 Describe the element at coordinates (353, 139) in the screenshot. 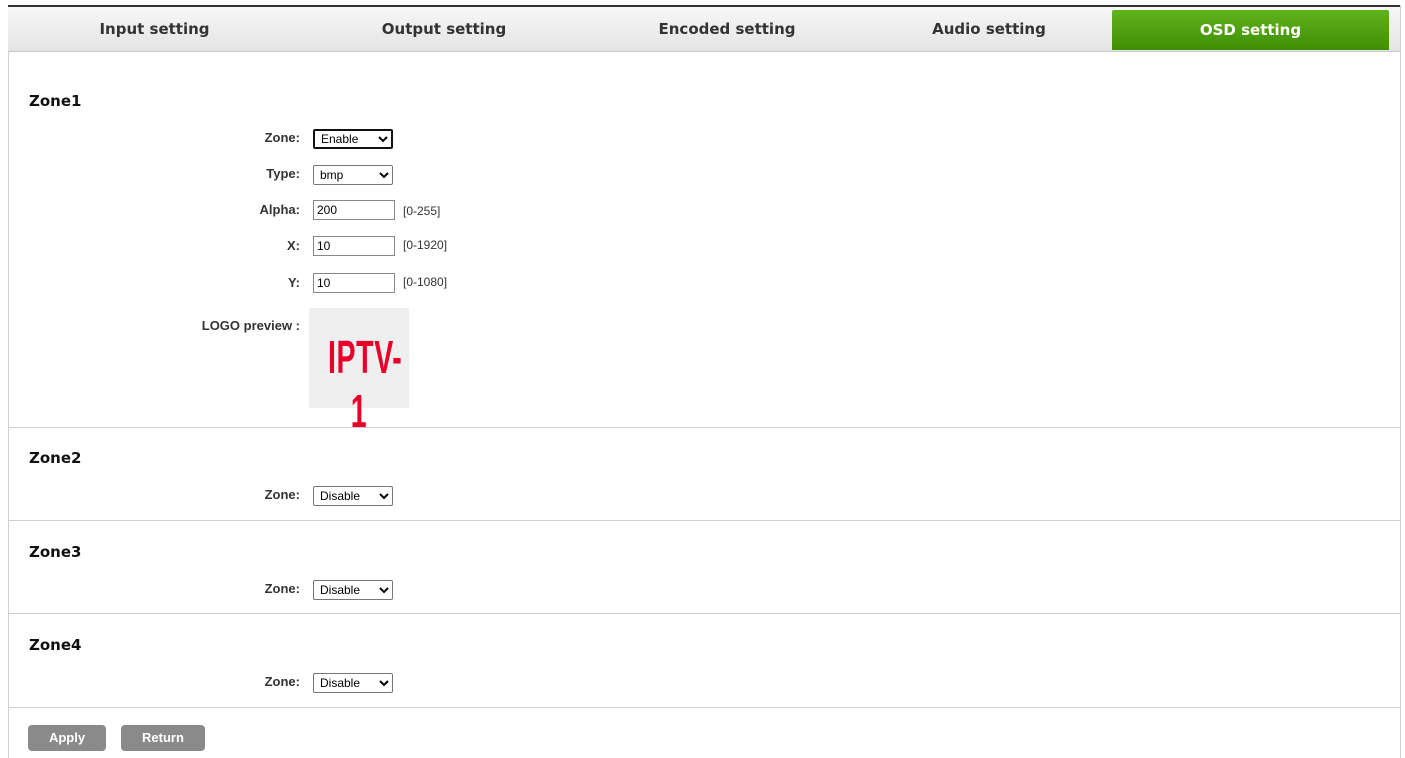

I see `zone1-zone-select: Enable Disable` at that location.